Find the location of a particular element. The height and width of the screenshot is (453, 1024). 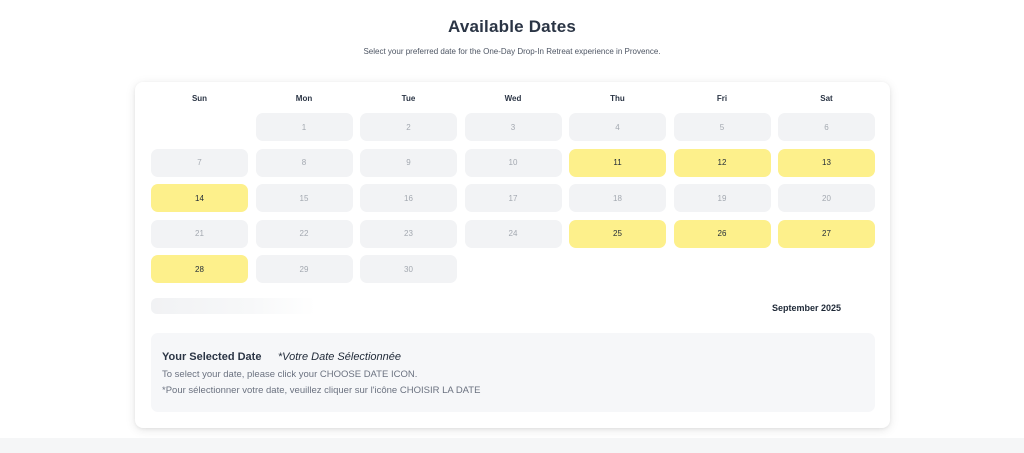

available-day-cell: 25 is located at coordinates (617, 233).